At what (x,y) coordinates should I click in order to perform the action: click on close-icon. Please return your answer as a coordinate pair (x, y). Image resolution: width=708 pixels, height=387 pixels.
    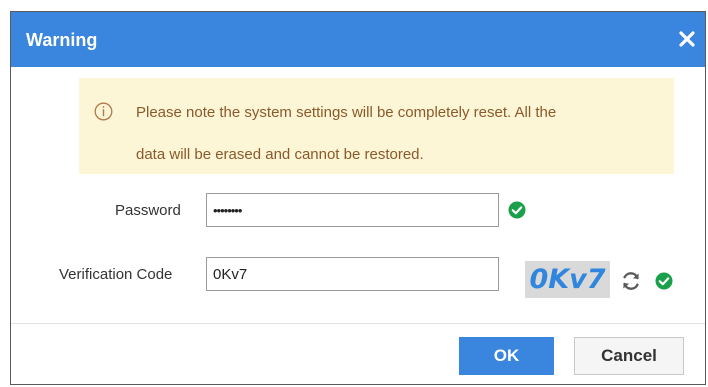
    Looking at the image, I should click on (687, 39).